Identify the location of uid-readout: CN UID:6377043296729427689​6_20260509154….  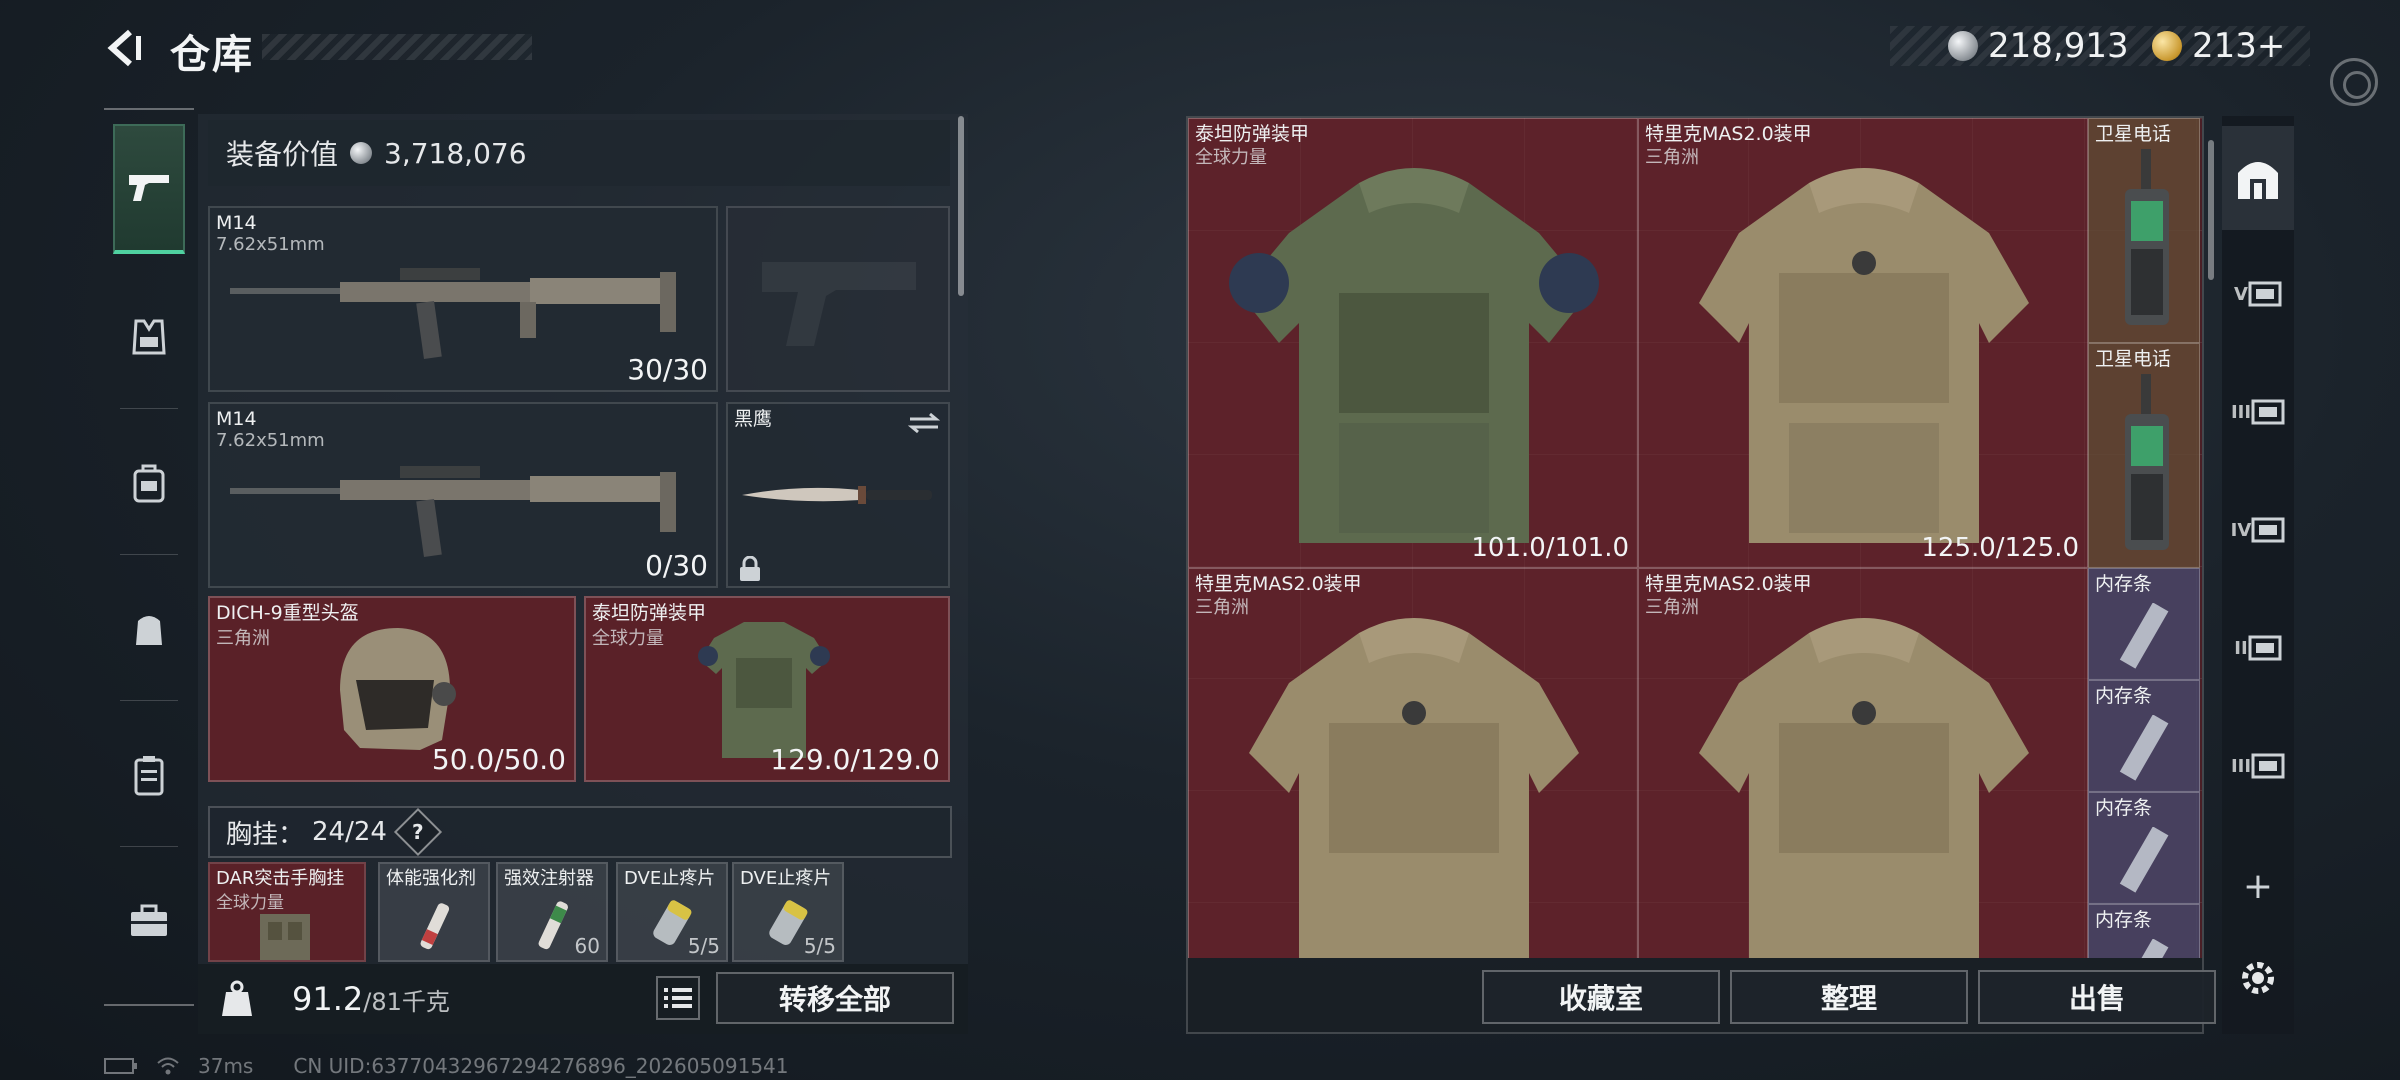
(541, 1066).